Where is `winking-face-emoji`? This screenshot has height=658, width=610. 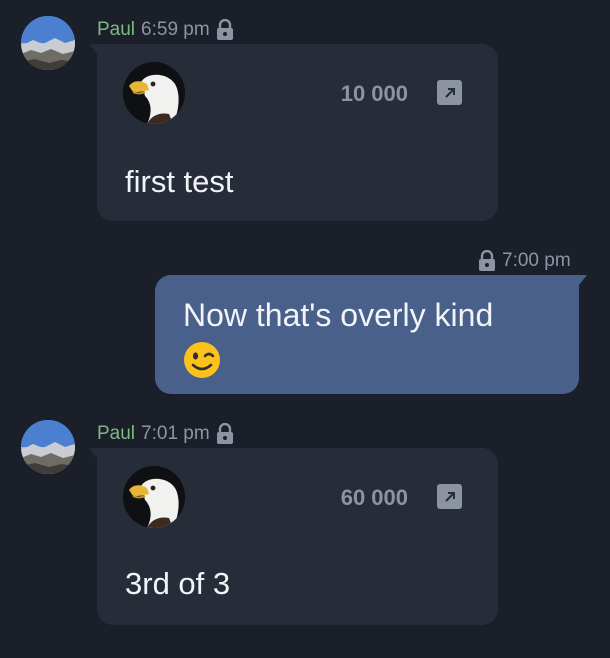
winking-face-emoji is located at coordinates (202, 360).